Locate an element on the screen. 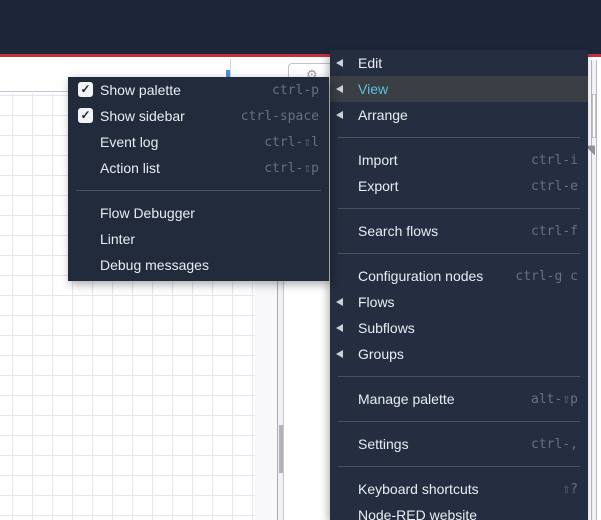 The width and height of the screenshot is (601, 520). menu-item-label: Subflows is located at coordinates (386, 328).